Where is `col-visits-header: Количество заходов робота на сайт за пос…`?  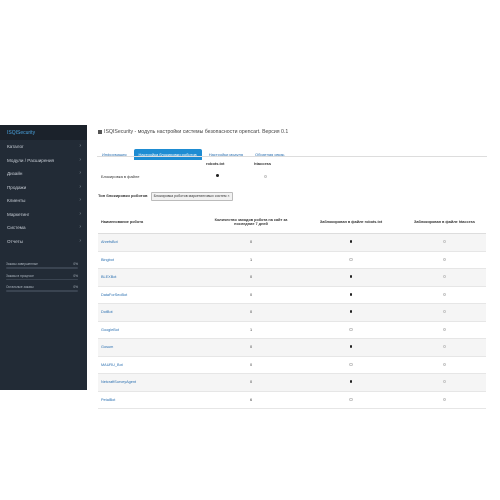
col-visits-header: Количество заходов робота на сайт за пос… is located at coordinates (251, 222).